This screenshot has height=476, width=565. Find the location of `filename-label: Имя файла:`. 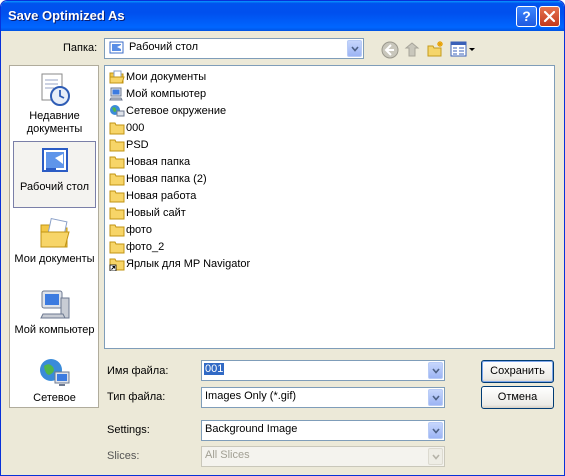

filename-label: Имя файла: is located at coordinates (138, 371).